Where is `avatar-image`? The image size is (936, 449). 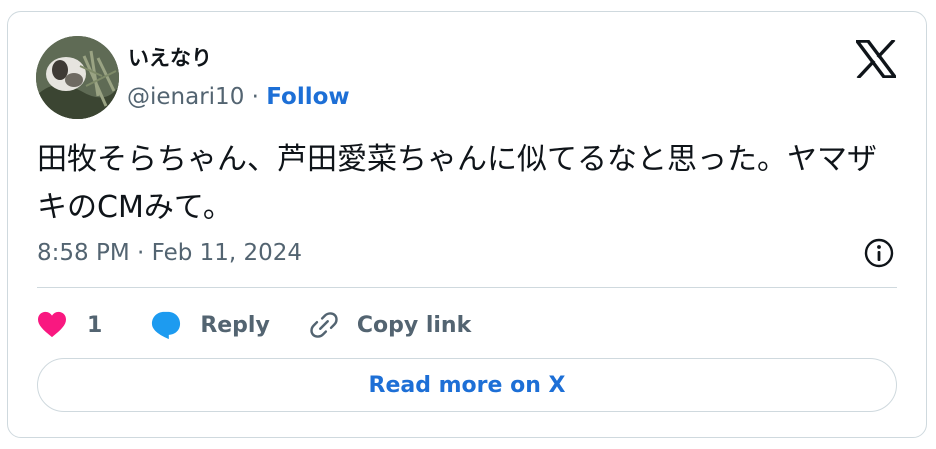 avatar-image is located at coordinates (77, 77).